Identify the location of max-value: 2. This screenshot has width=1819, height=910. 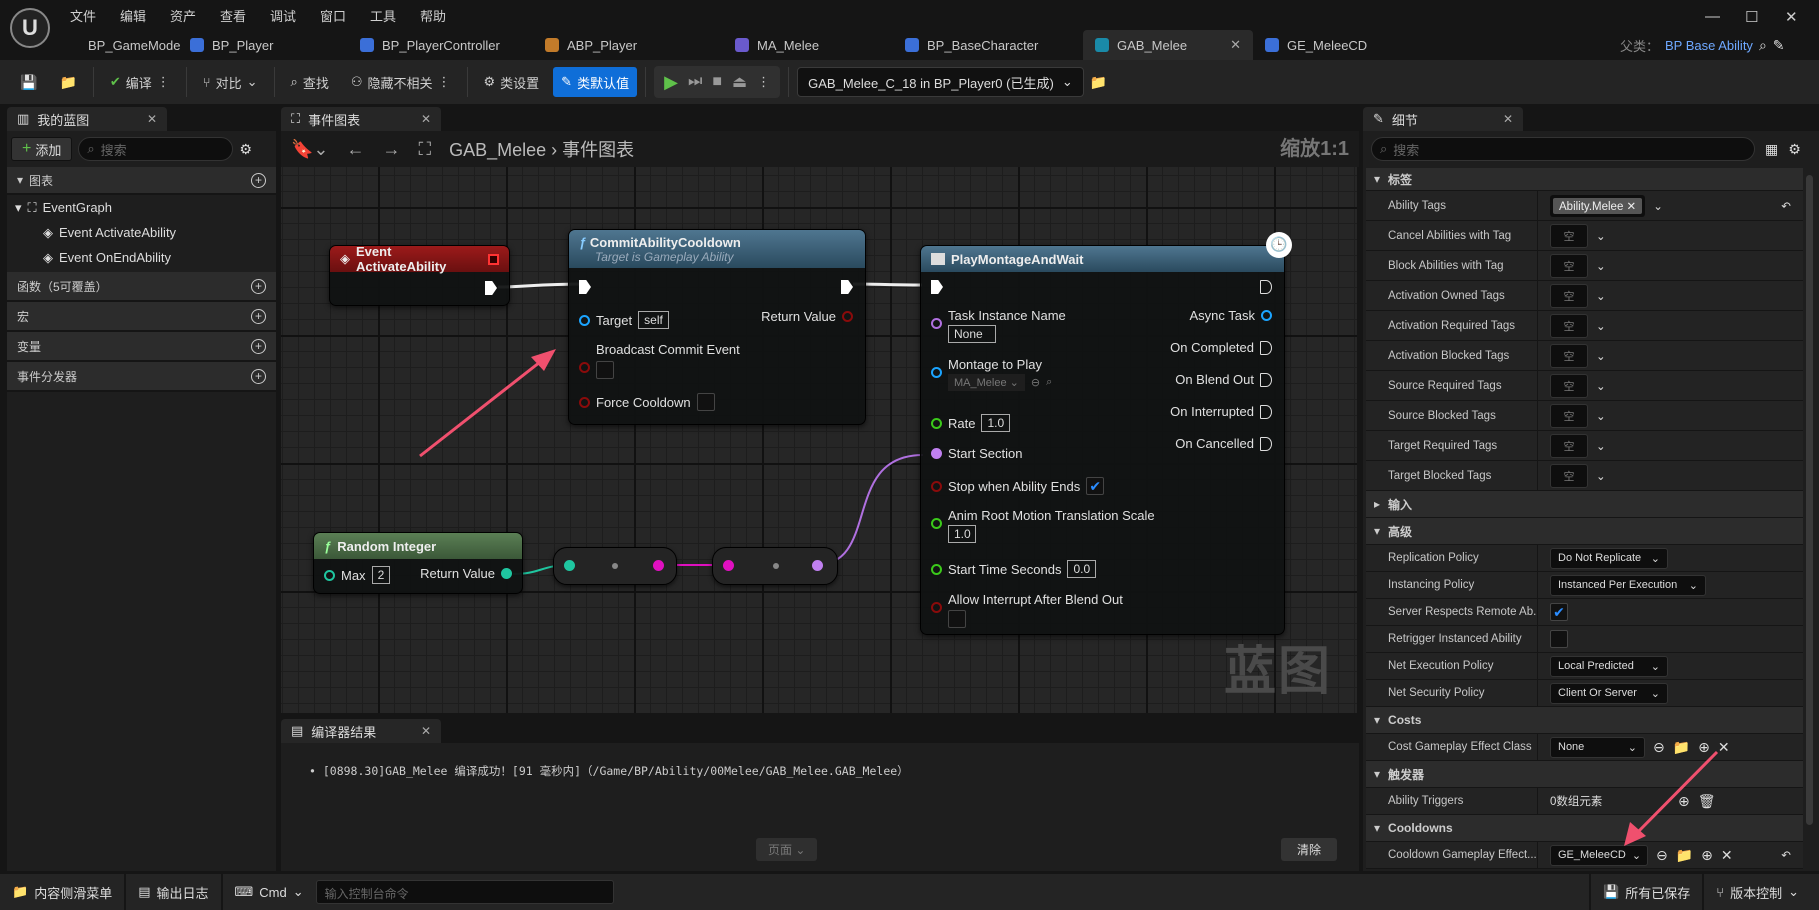
(381, 575).